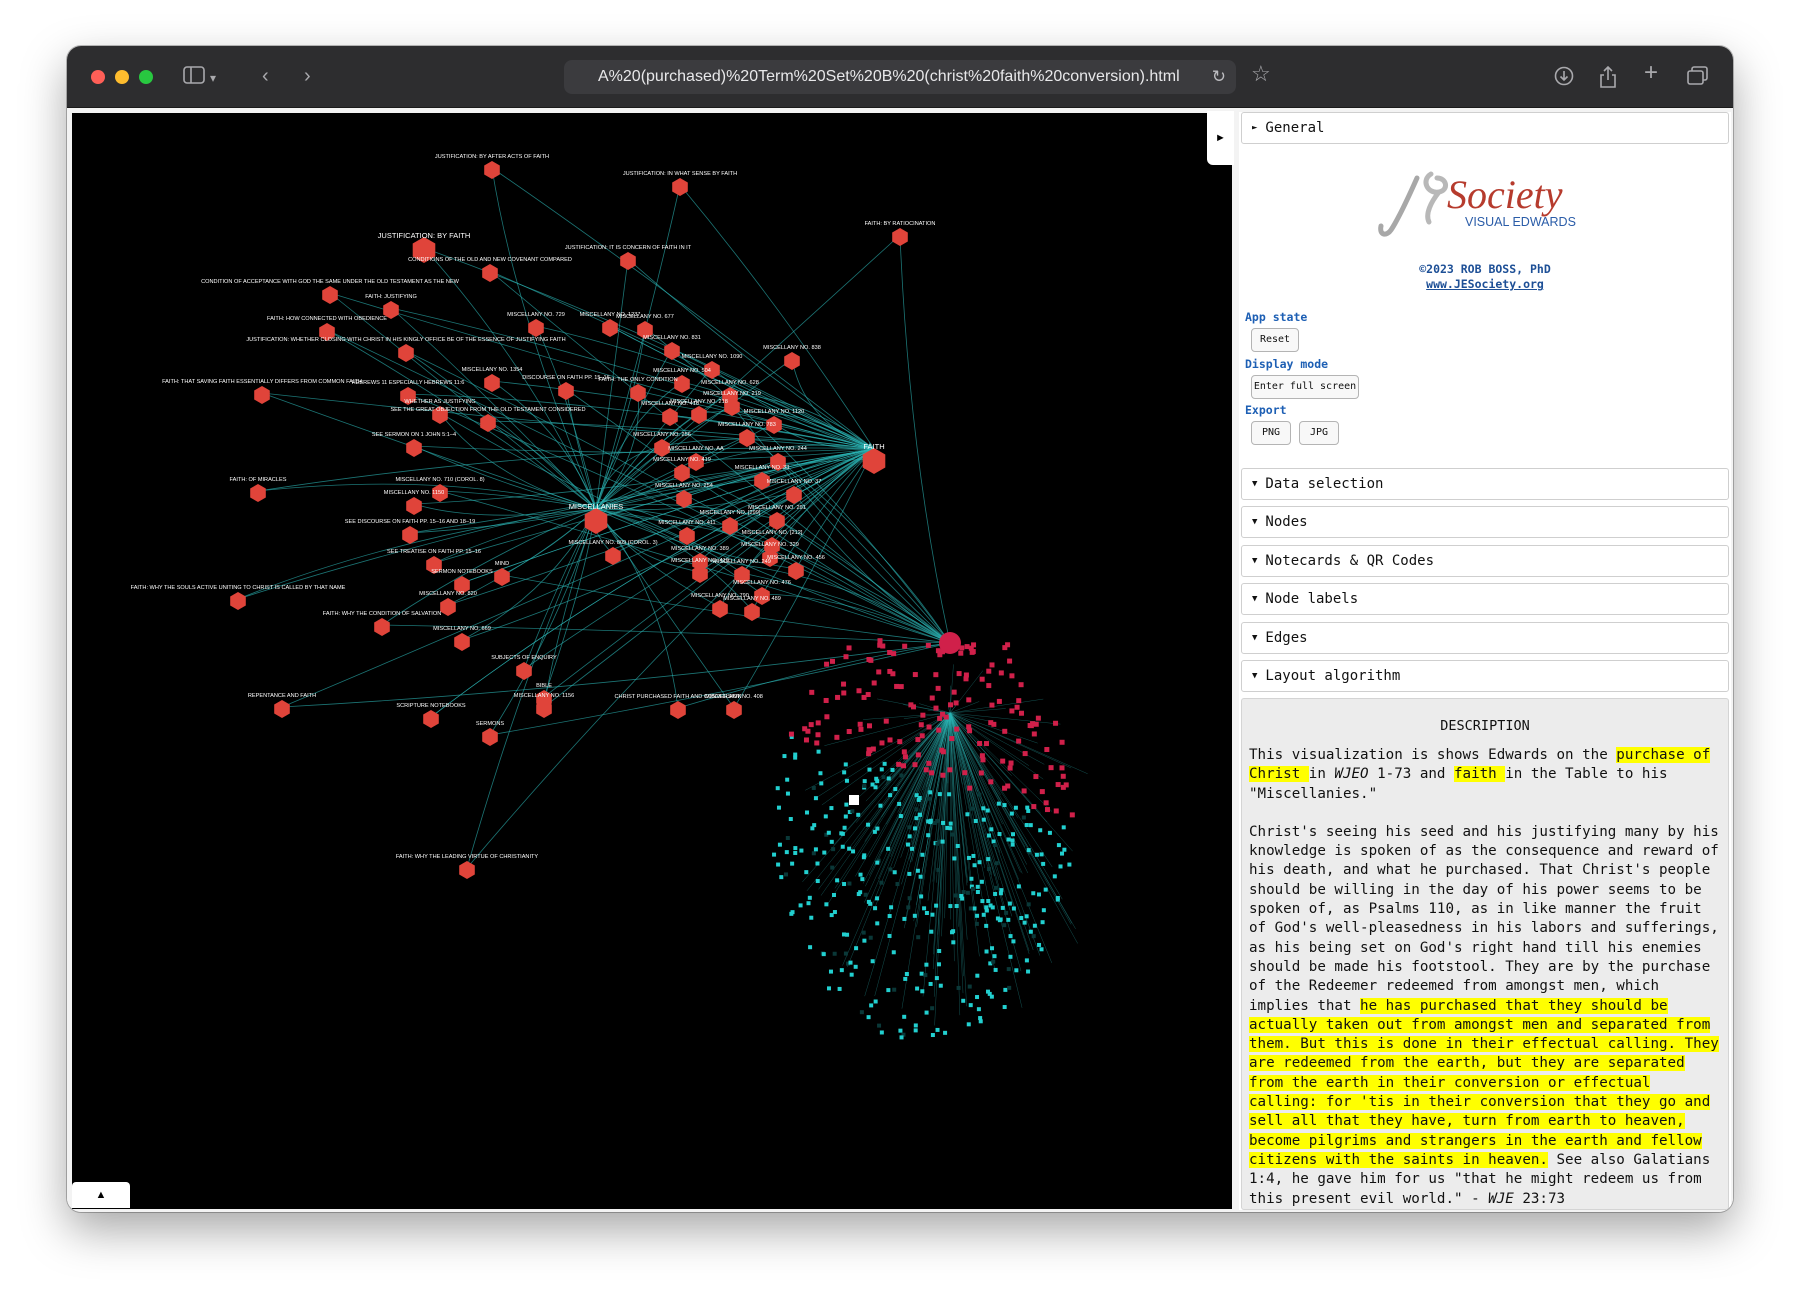 This screenshot has height=1301, width=1800. What do you see at coordinates (265, 76) in the screenshot?
I see `back-icon: ‹` at bounding box center [265, 76].